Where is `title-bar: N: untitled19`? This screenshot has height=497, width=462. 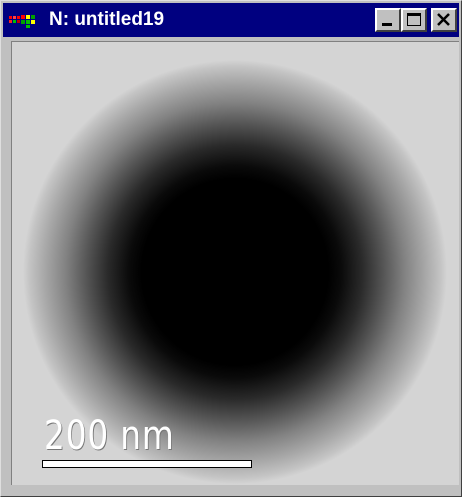 title-bar: N: untitled19 is located at coordinates (231, 20).